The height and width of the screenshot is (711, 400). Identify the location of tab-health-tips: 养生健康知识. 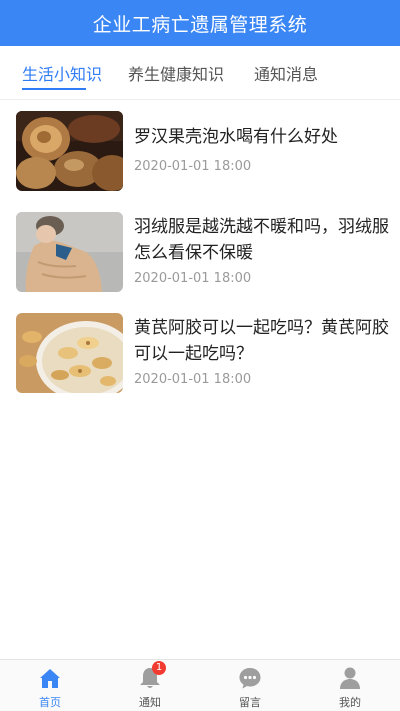
(191, 73).